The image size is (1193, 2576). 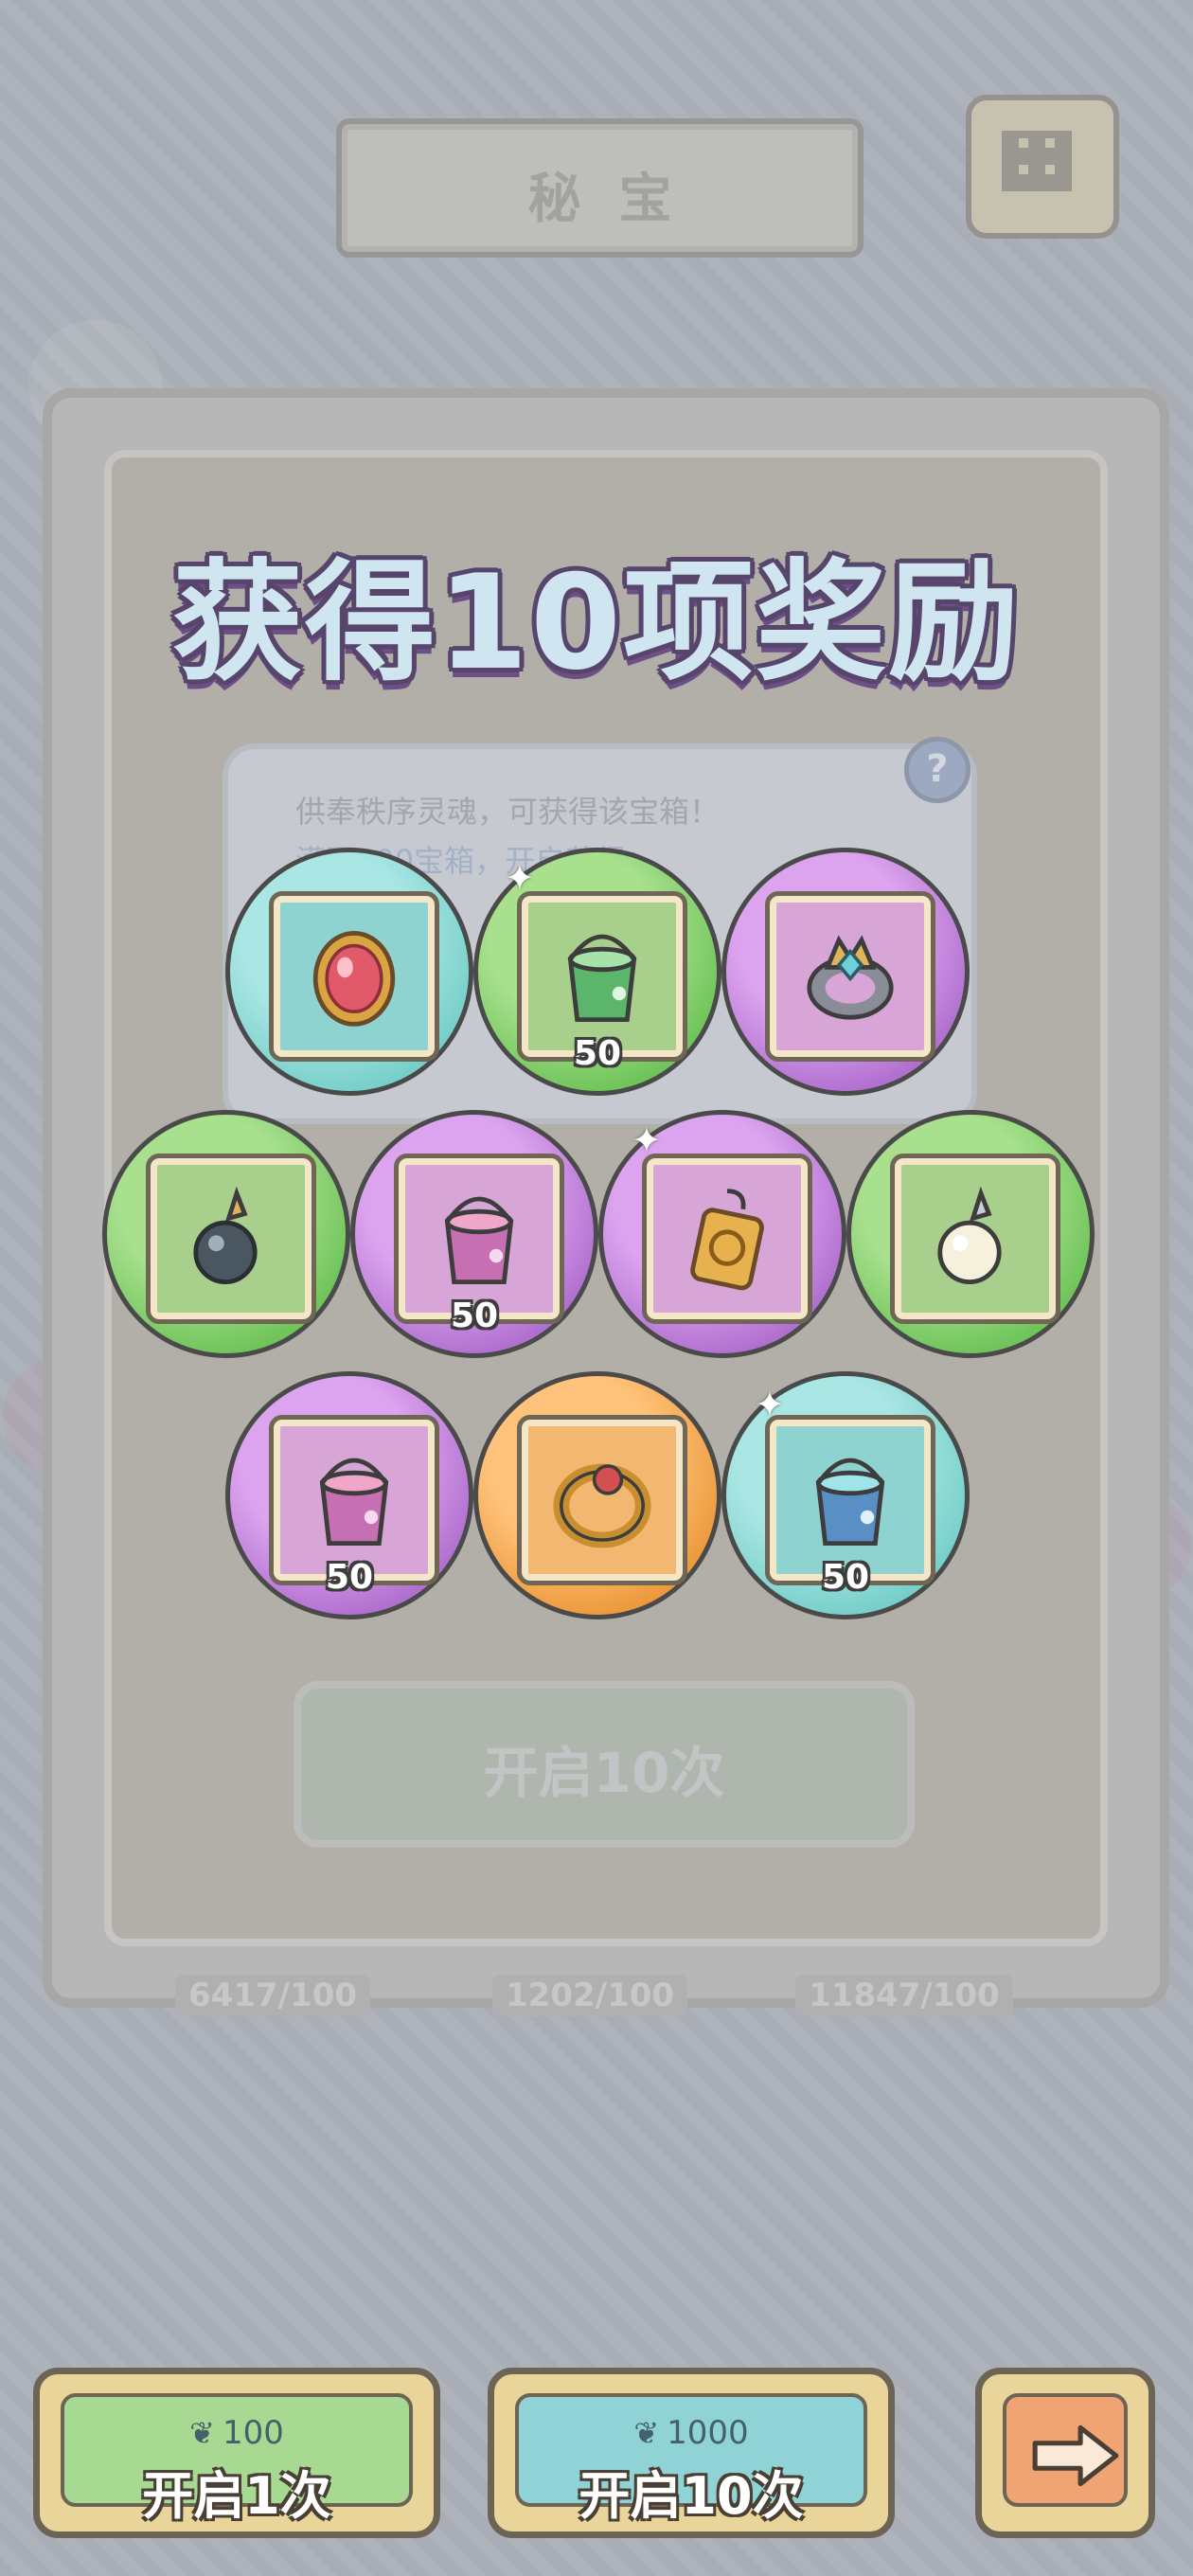 What do you see at coordinates (708, 2433) in the screenshot?
I see `open-10-cost-value: 1000` at bounding box center [708, 2433].